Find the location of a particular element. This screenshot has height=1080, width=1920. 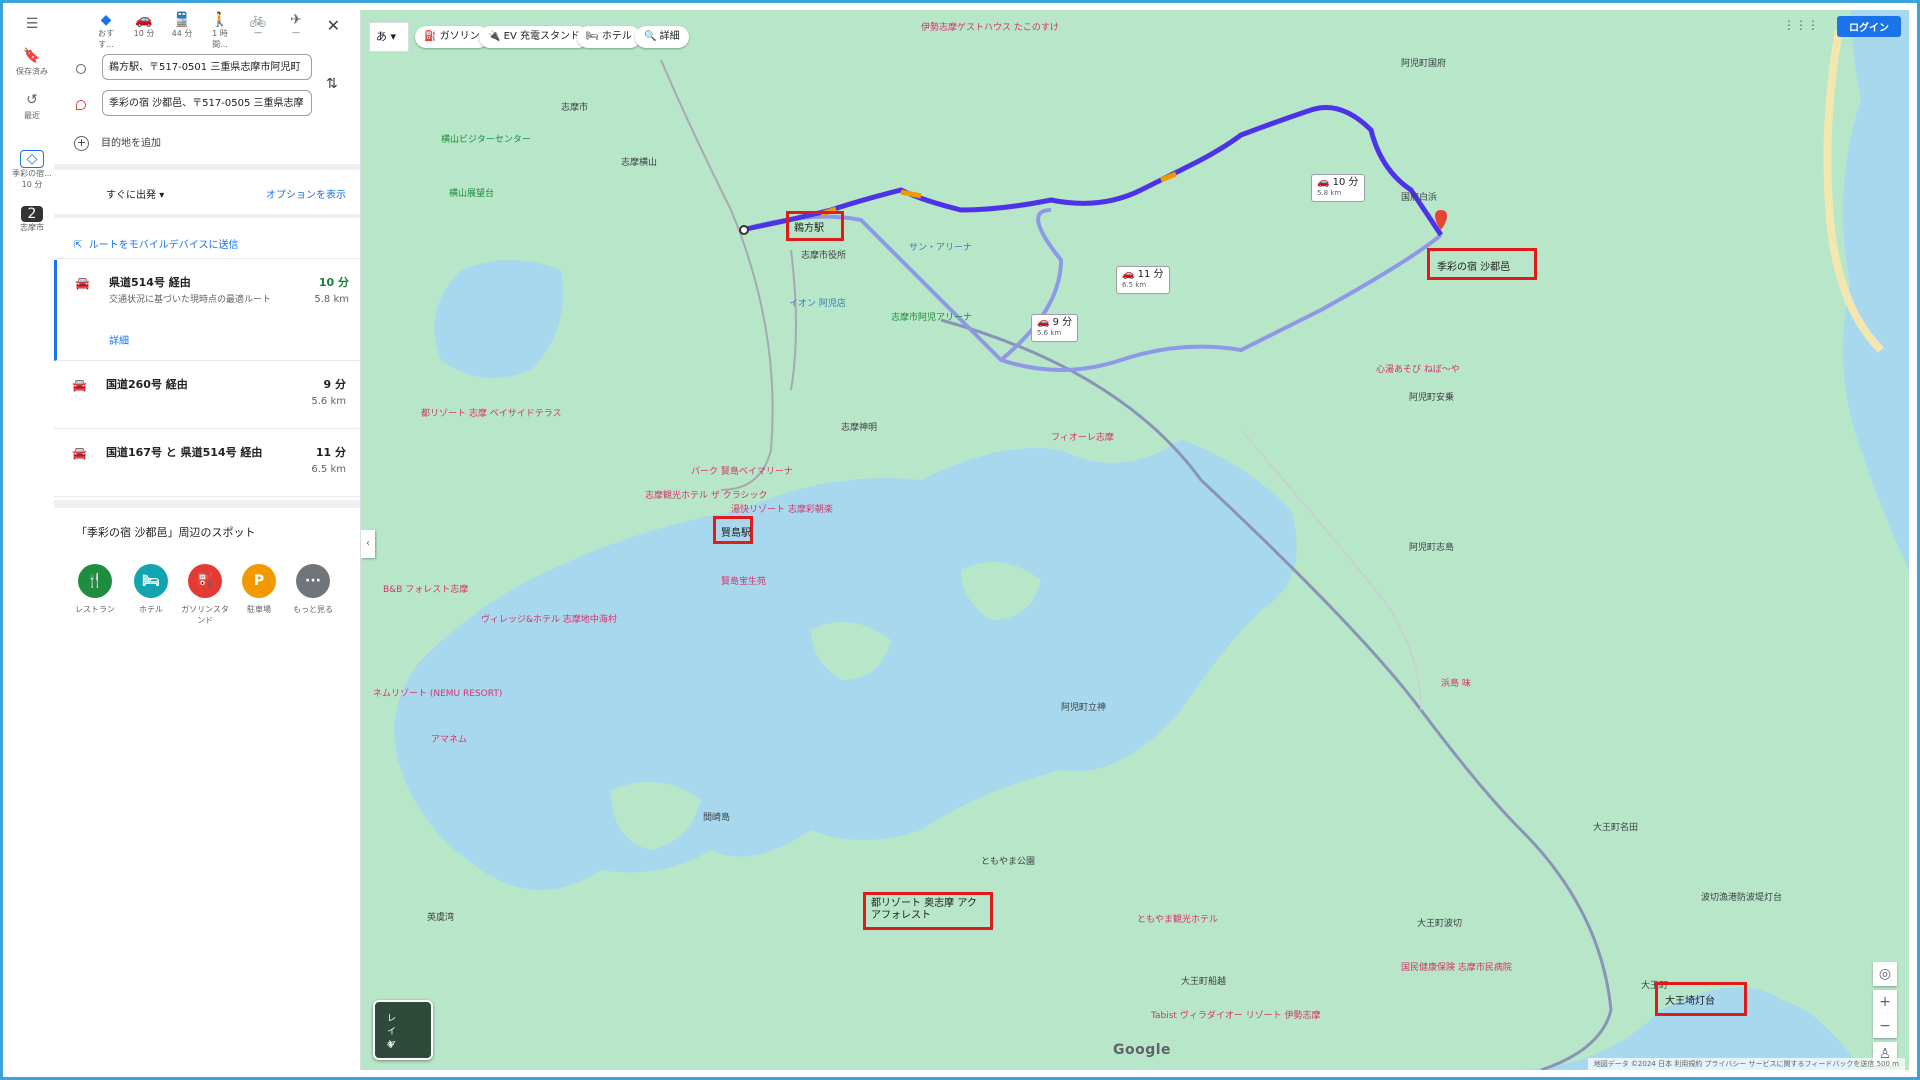

depart-dropdown: すぐに出発 ▾ is located at coordinates (135, 193).